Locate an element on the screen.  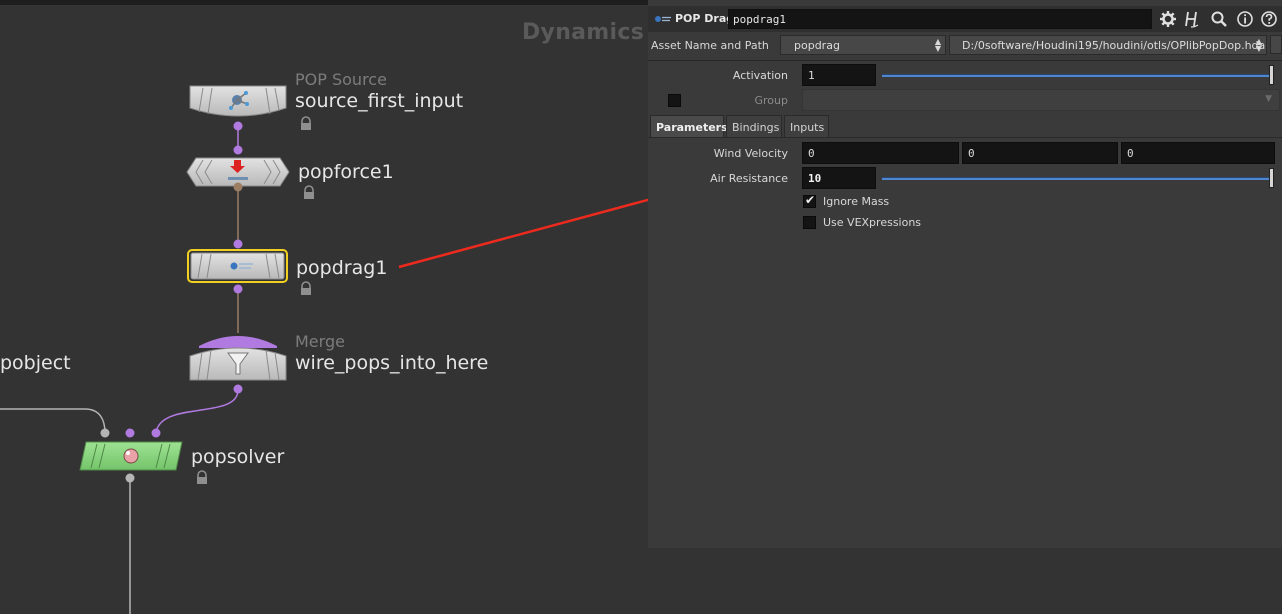
search-icon is located at coordinates (1219, 19).